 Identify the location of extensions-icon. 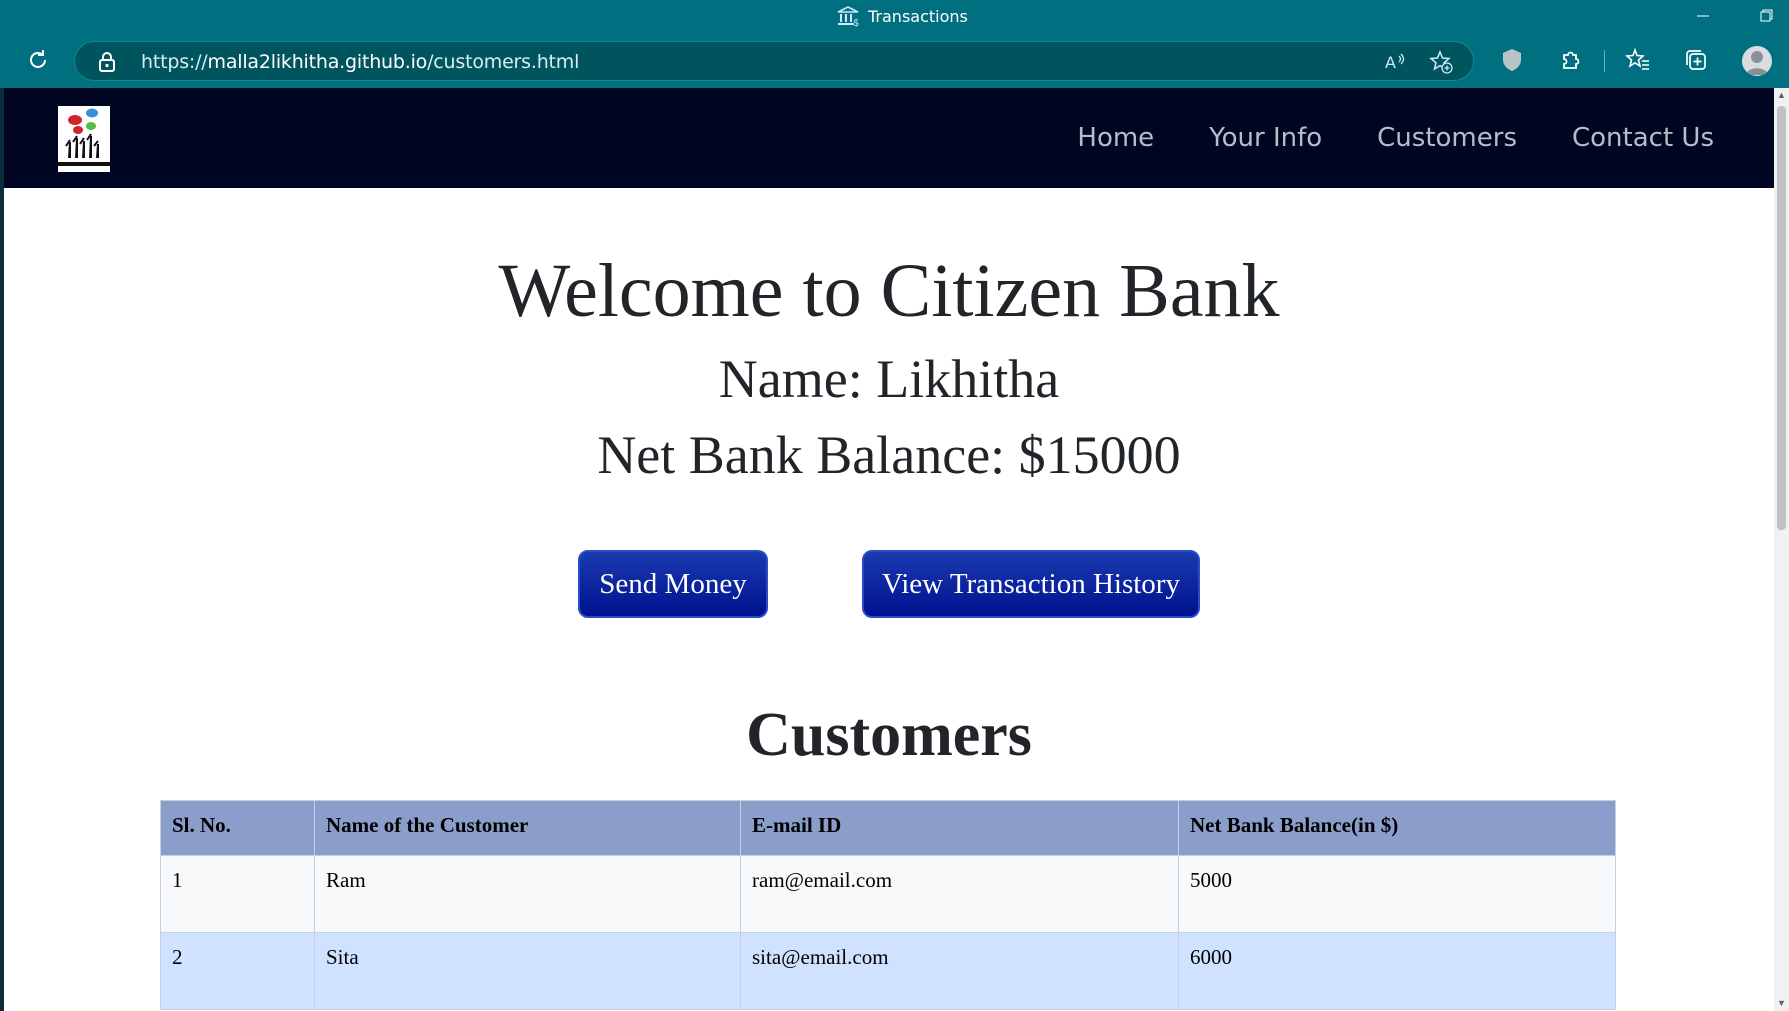
(1570, 60).